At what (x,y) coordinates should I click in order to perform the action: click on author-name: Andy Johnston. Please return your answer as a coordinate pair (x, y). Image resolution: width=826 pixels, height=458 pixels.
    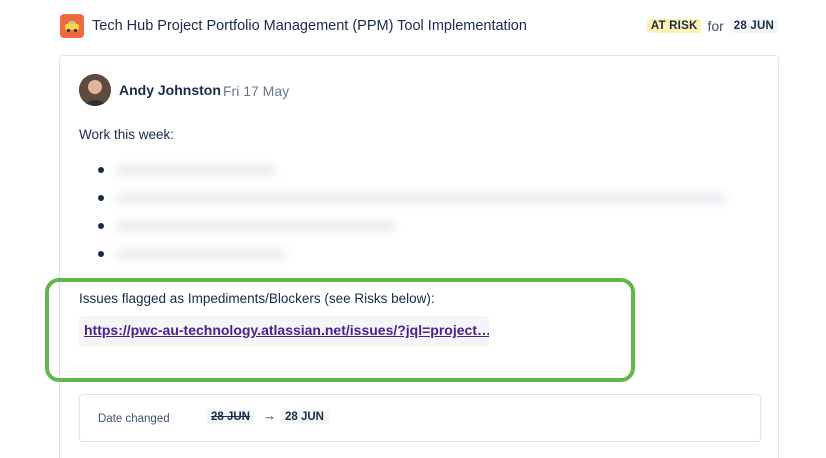
    Looking at the image, I should click on (170, 90).